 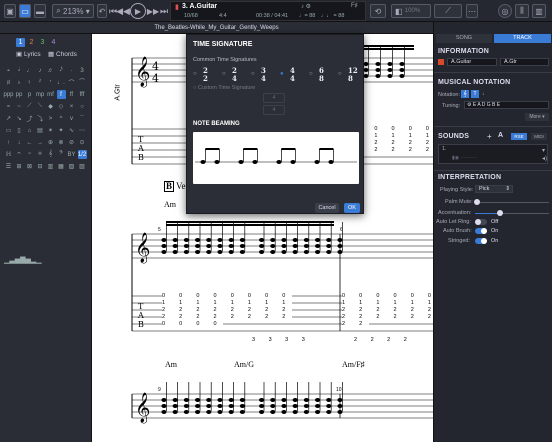 I want to click on palette-tool-icon: pp, so click(x=19, y=94).